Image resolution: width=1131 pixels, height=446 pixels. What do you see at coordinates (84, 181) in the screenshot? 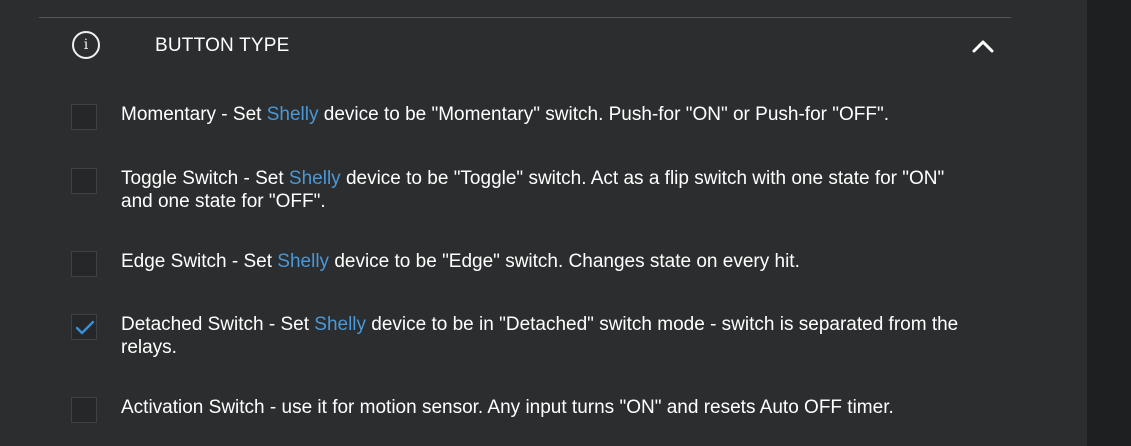
I see `checkbox-toggle-switch` at bounding box center [84, 181].